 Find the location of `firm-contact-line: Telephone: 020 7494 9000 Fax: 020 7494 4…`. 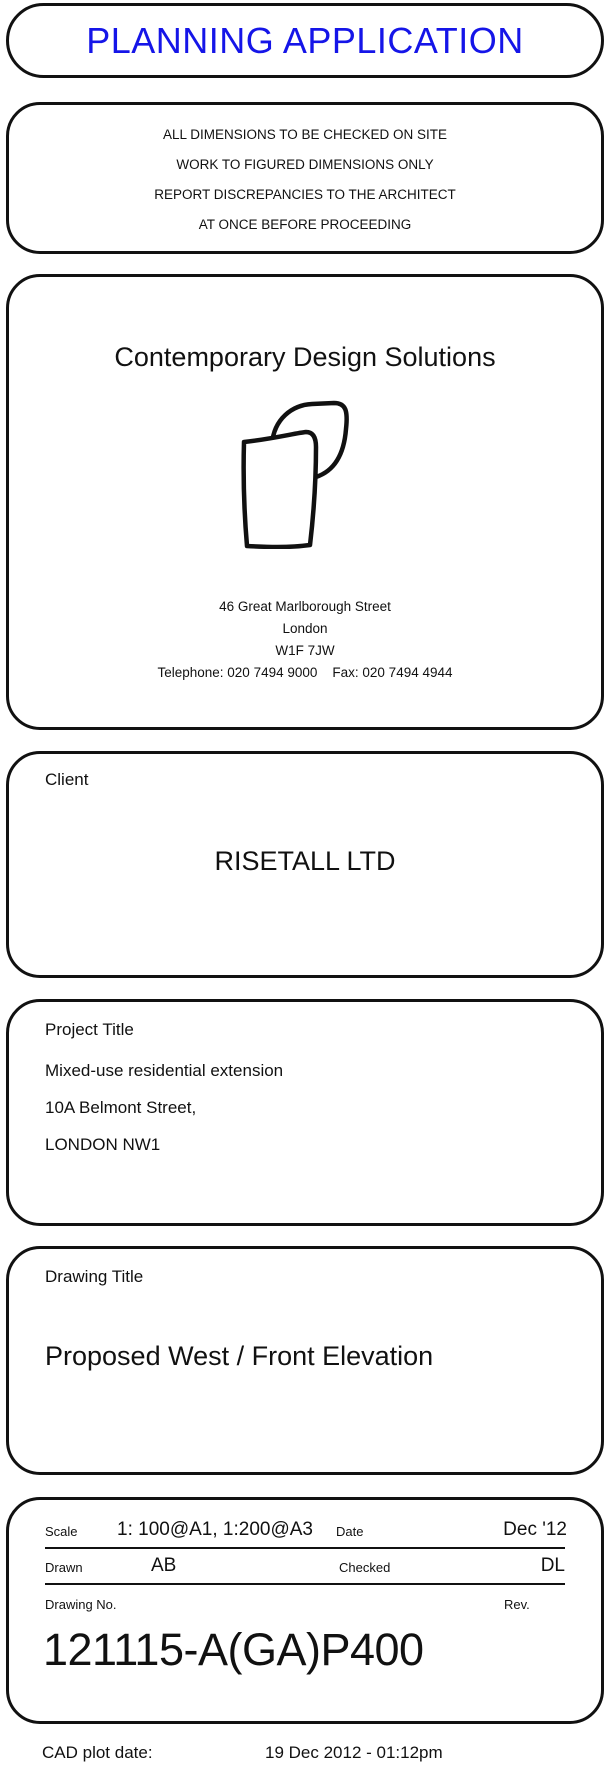

firm-contact-line: Telephone: 020 7494 9000 Fax: 020 7494 4… is located at coordinates (305, 672).